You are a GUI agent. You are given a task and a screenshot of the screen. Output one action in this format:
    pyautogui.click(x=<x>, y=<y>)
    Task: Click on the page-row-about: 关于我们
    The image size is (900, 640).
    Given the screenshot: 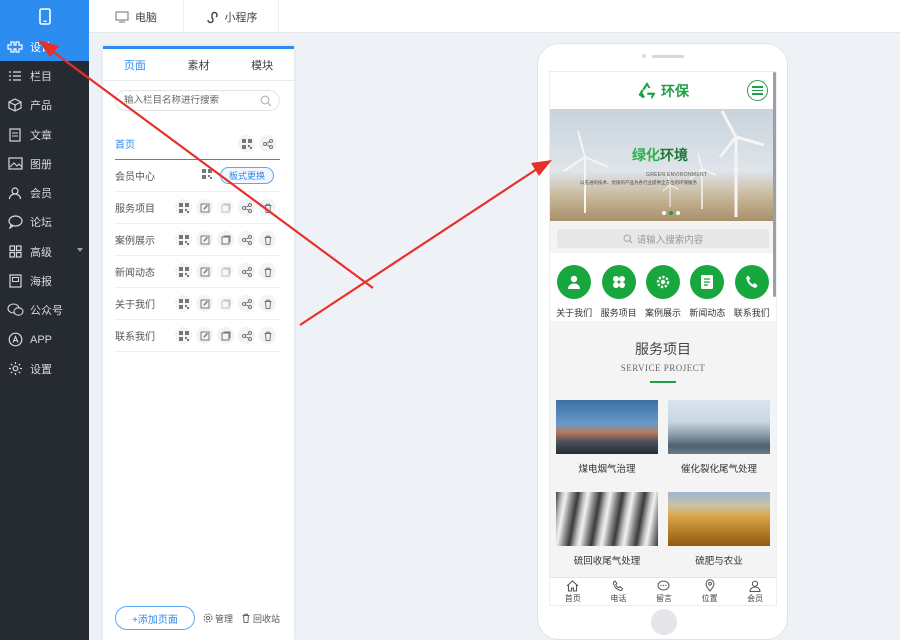 What is the action you would take?
    pyautogui.click(x=197, y=304)
    